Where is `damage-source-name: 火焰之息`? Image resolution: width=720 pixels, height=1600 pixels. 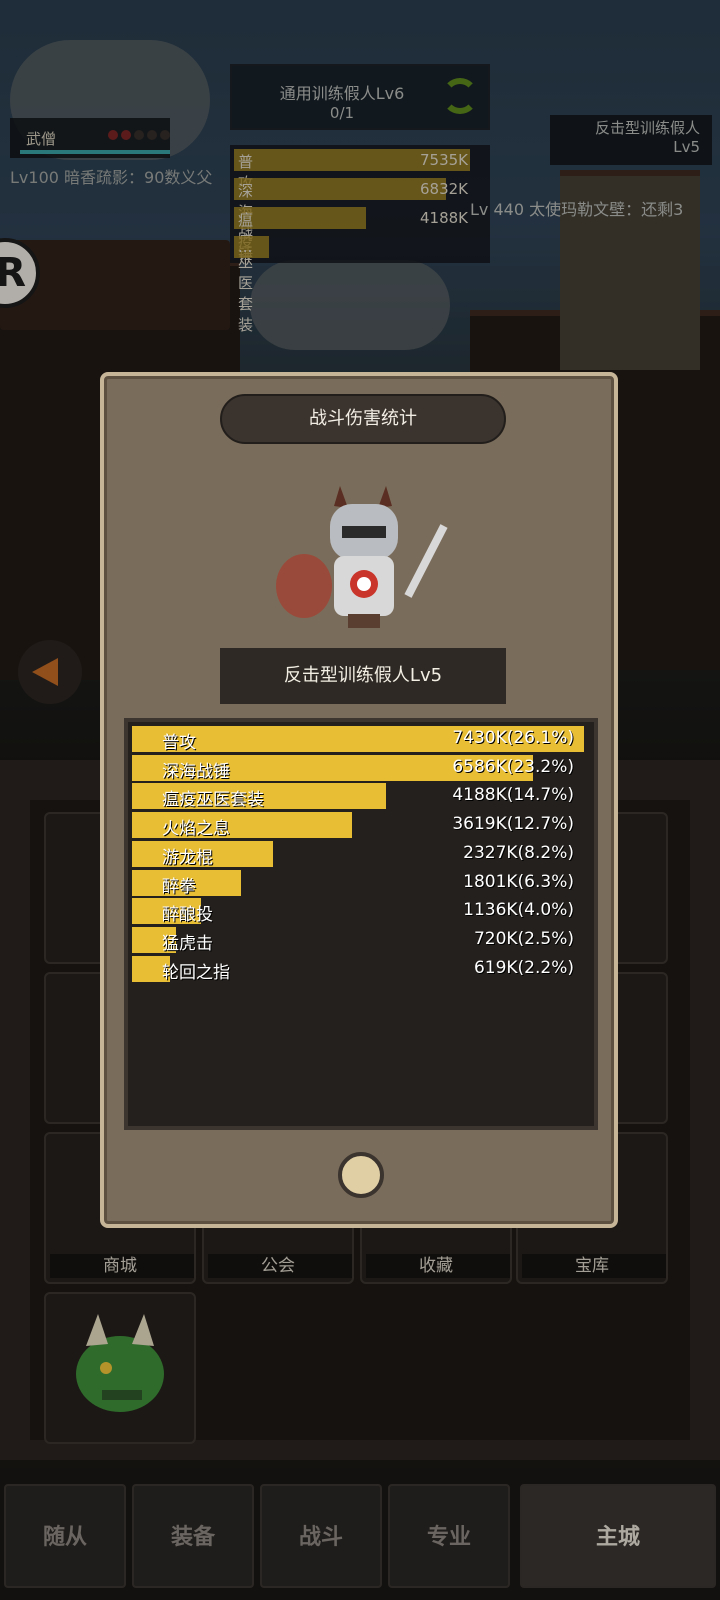 damage-source-name: 火焰之息 is located at coordinates (196, 829).